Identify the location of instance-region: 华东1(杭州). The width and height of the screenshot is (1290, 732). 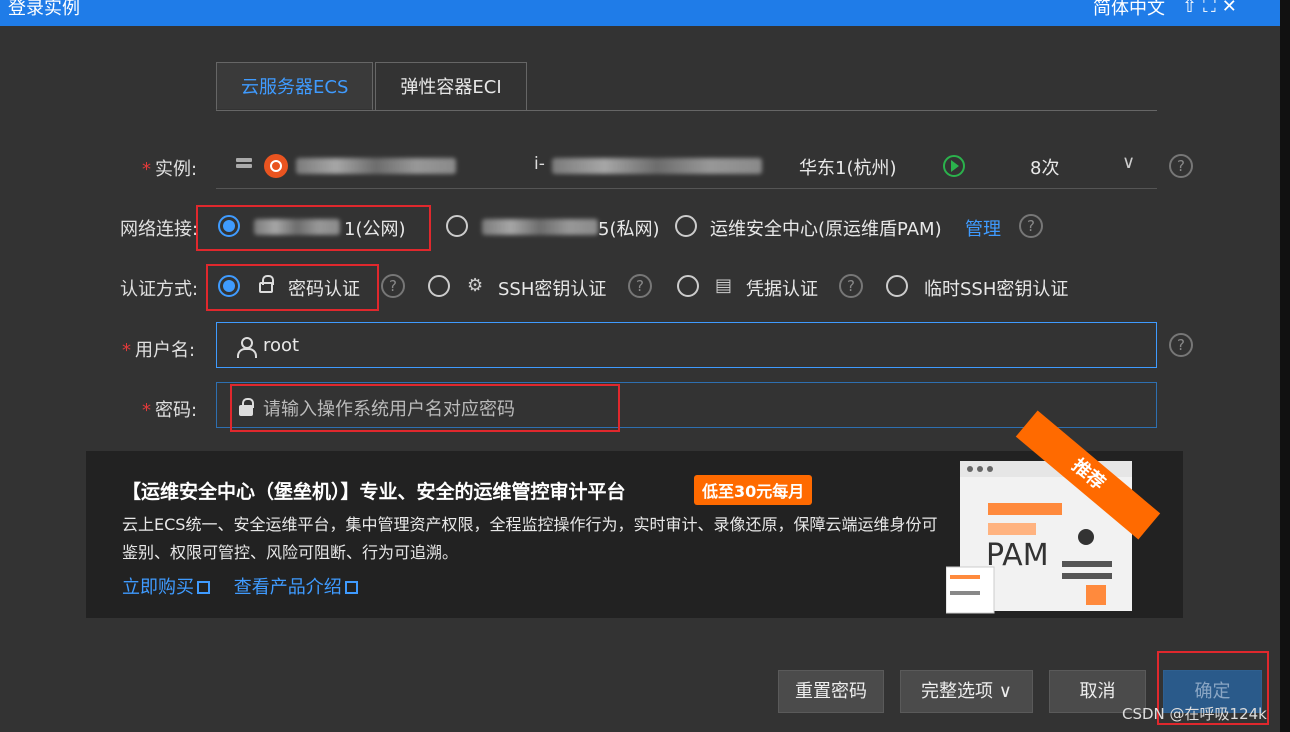
(848, 168).